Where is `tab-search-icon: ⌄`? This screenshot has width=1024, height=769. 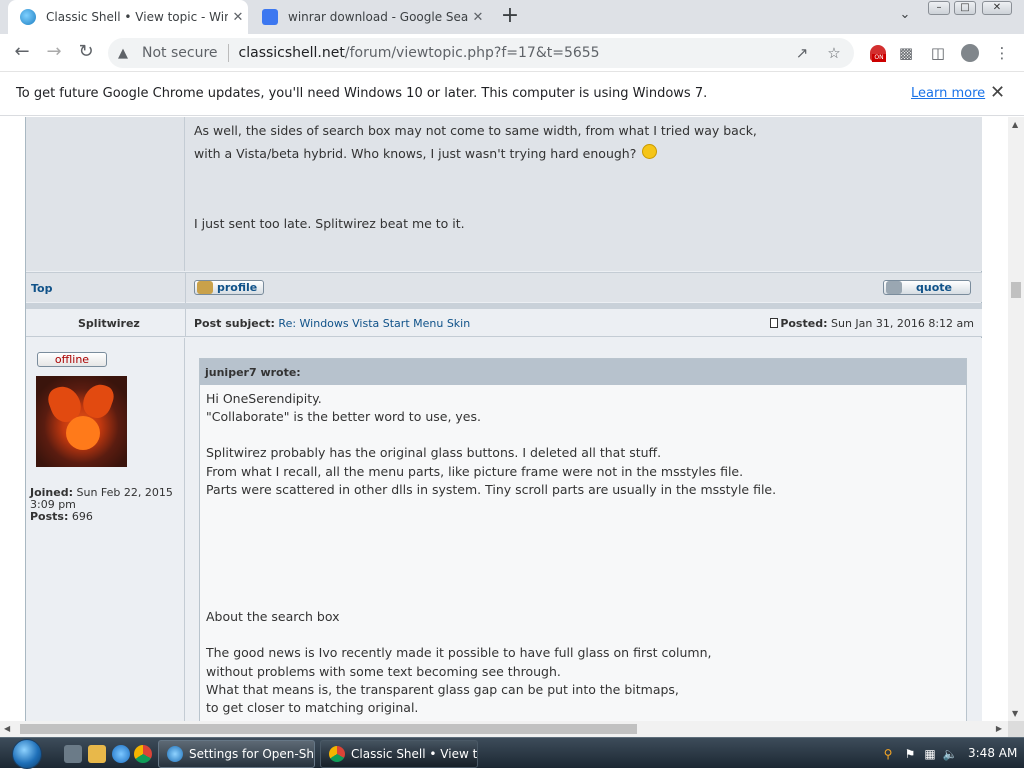 tab-search-icon: ⌄ is located at coordinates (905, 16).